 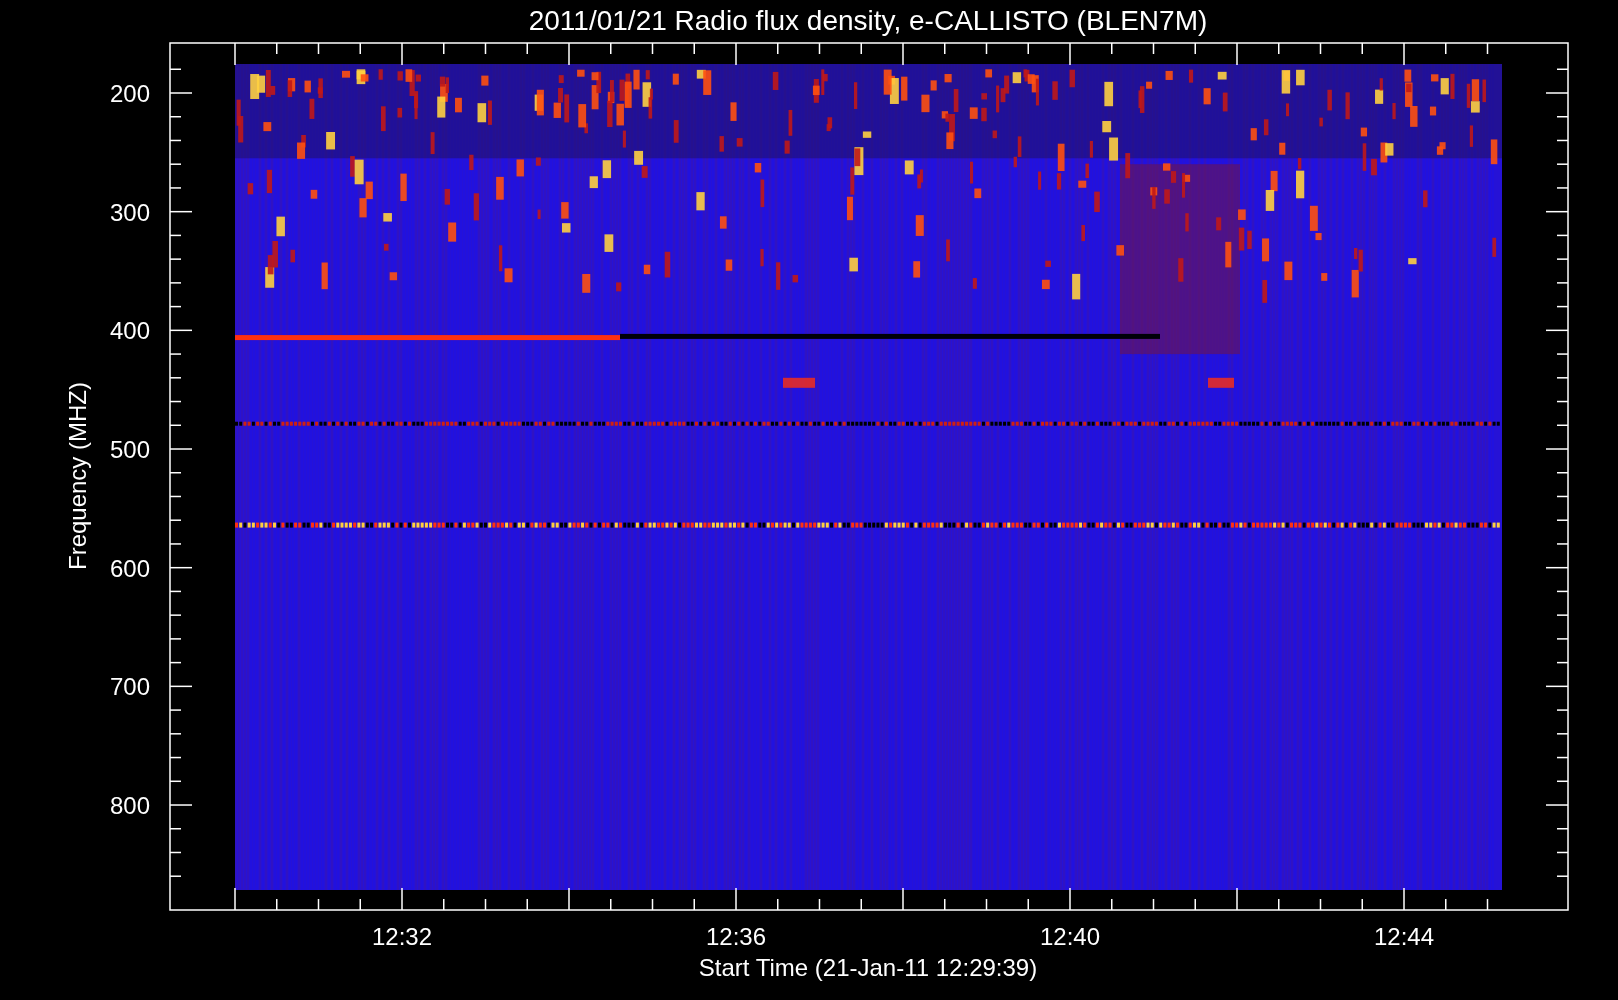 What do you see at coordinates (129, 568) in the screenshot?
I see `tick-label: 600` at bounding box center [129, 568].